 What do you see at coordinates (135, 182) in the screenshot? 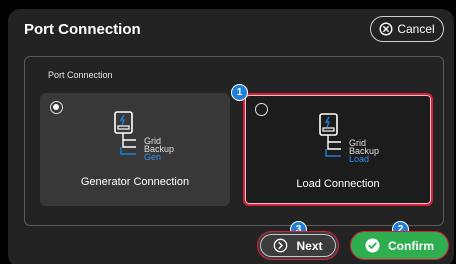
I see `generator-connection-label: Generator Connection` at bounding box center [135, 182].